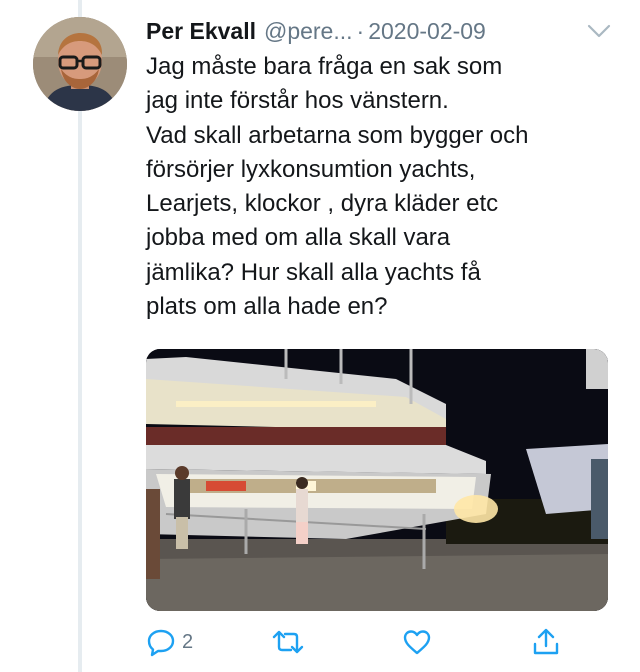  I want to click on tweet-actions: 2, so click(377, 642).